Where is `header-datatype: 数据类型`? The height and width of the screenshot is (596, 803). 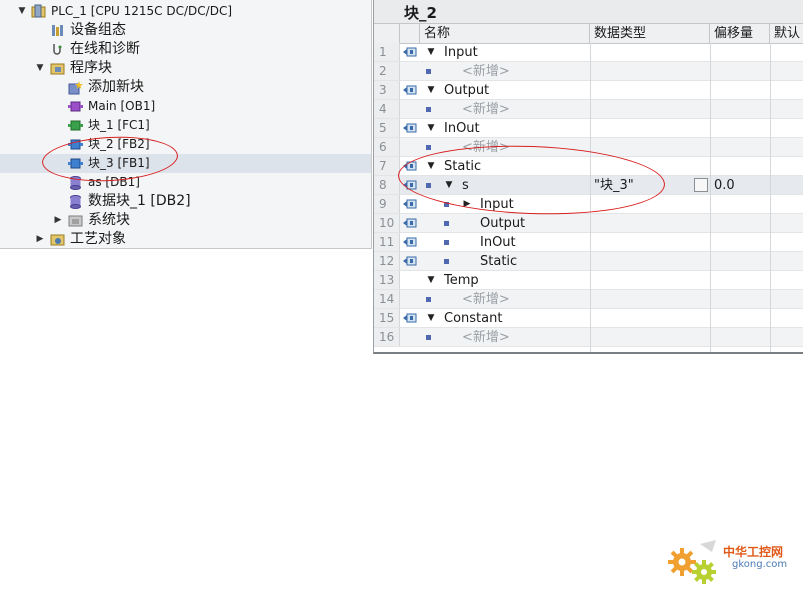 header-datatype: 数据类型 is located at coordinates (650, 33).